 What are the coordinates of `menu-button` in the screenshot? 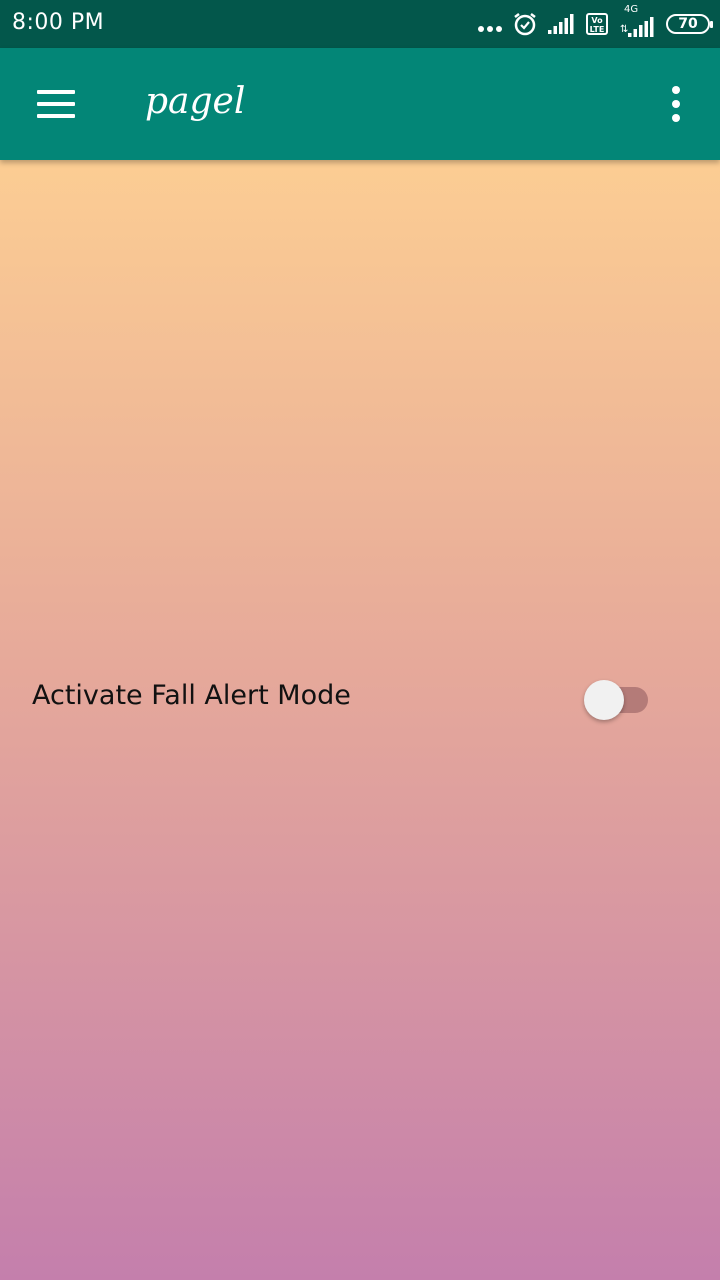 It's located at (56, 104).